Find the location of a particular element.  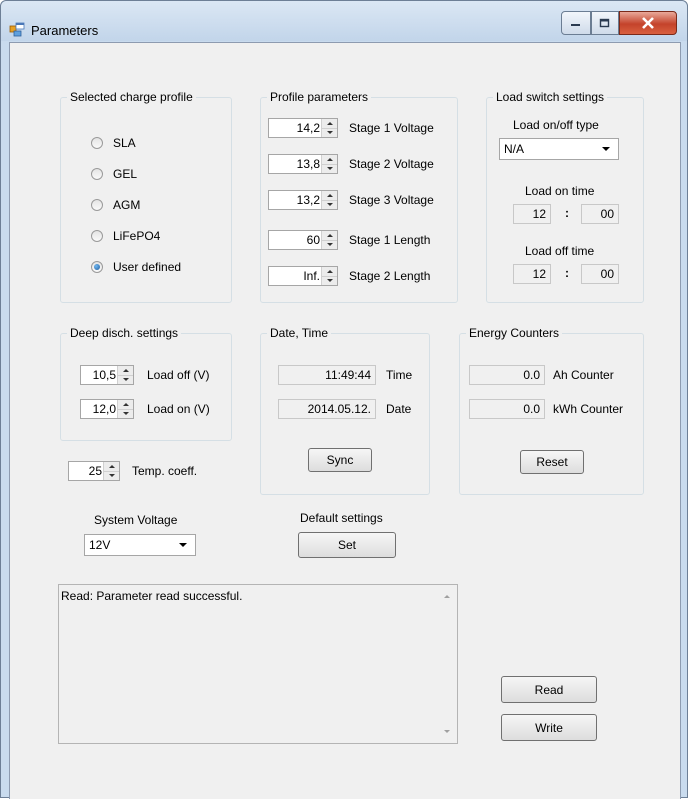

load-type-label: Load on/off type is located at coordinates (556, 125).